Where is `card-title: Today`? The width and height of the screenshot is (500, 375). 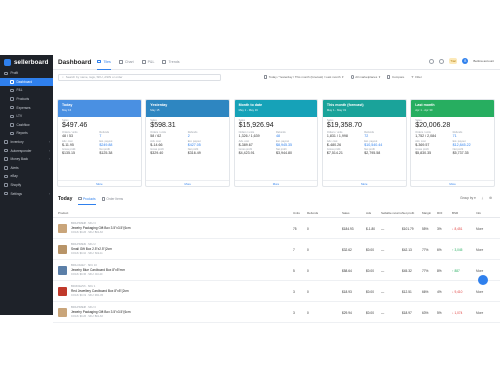
card-title: Today is located at coordinates (67, 105).